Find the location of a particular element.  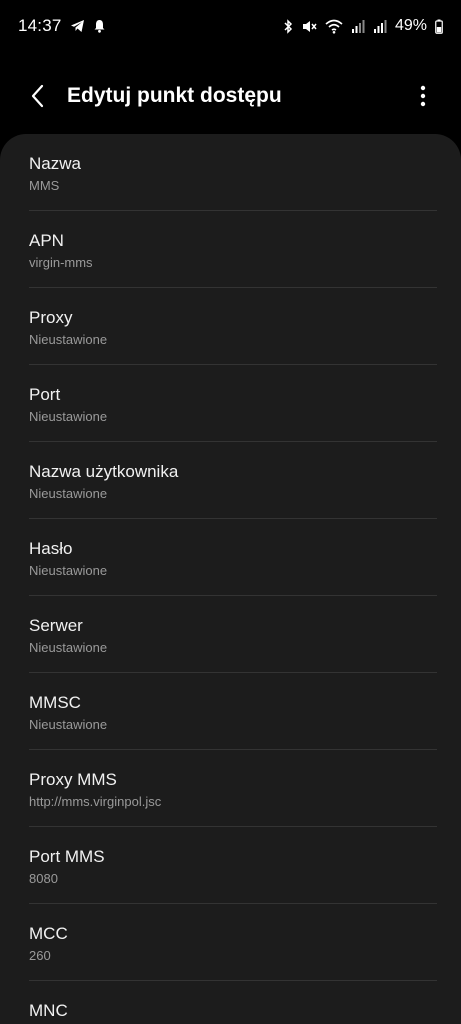

page-title: Edytuj punkt dostępu is located at coordinates (174, 95).